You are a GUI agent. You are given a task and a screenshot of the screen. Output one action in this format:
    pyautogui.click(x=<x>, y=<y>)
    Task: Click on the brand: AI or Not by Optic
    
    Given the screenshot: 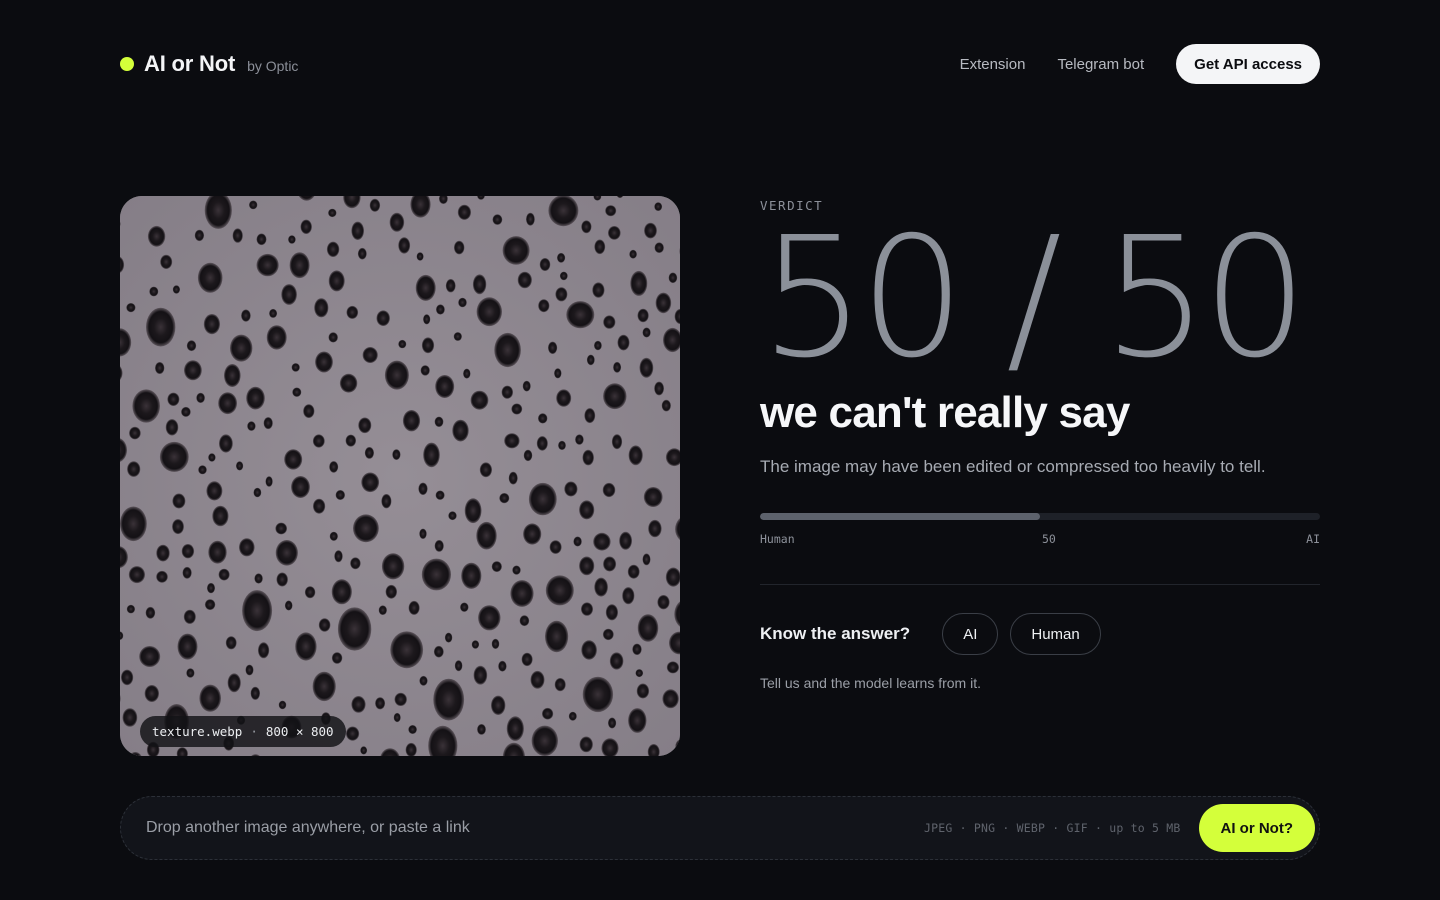 What is the action you would take?
    pyautogui.click(x=209, y=64)
    